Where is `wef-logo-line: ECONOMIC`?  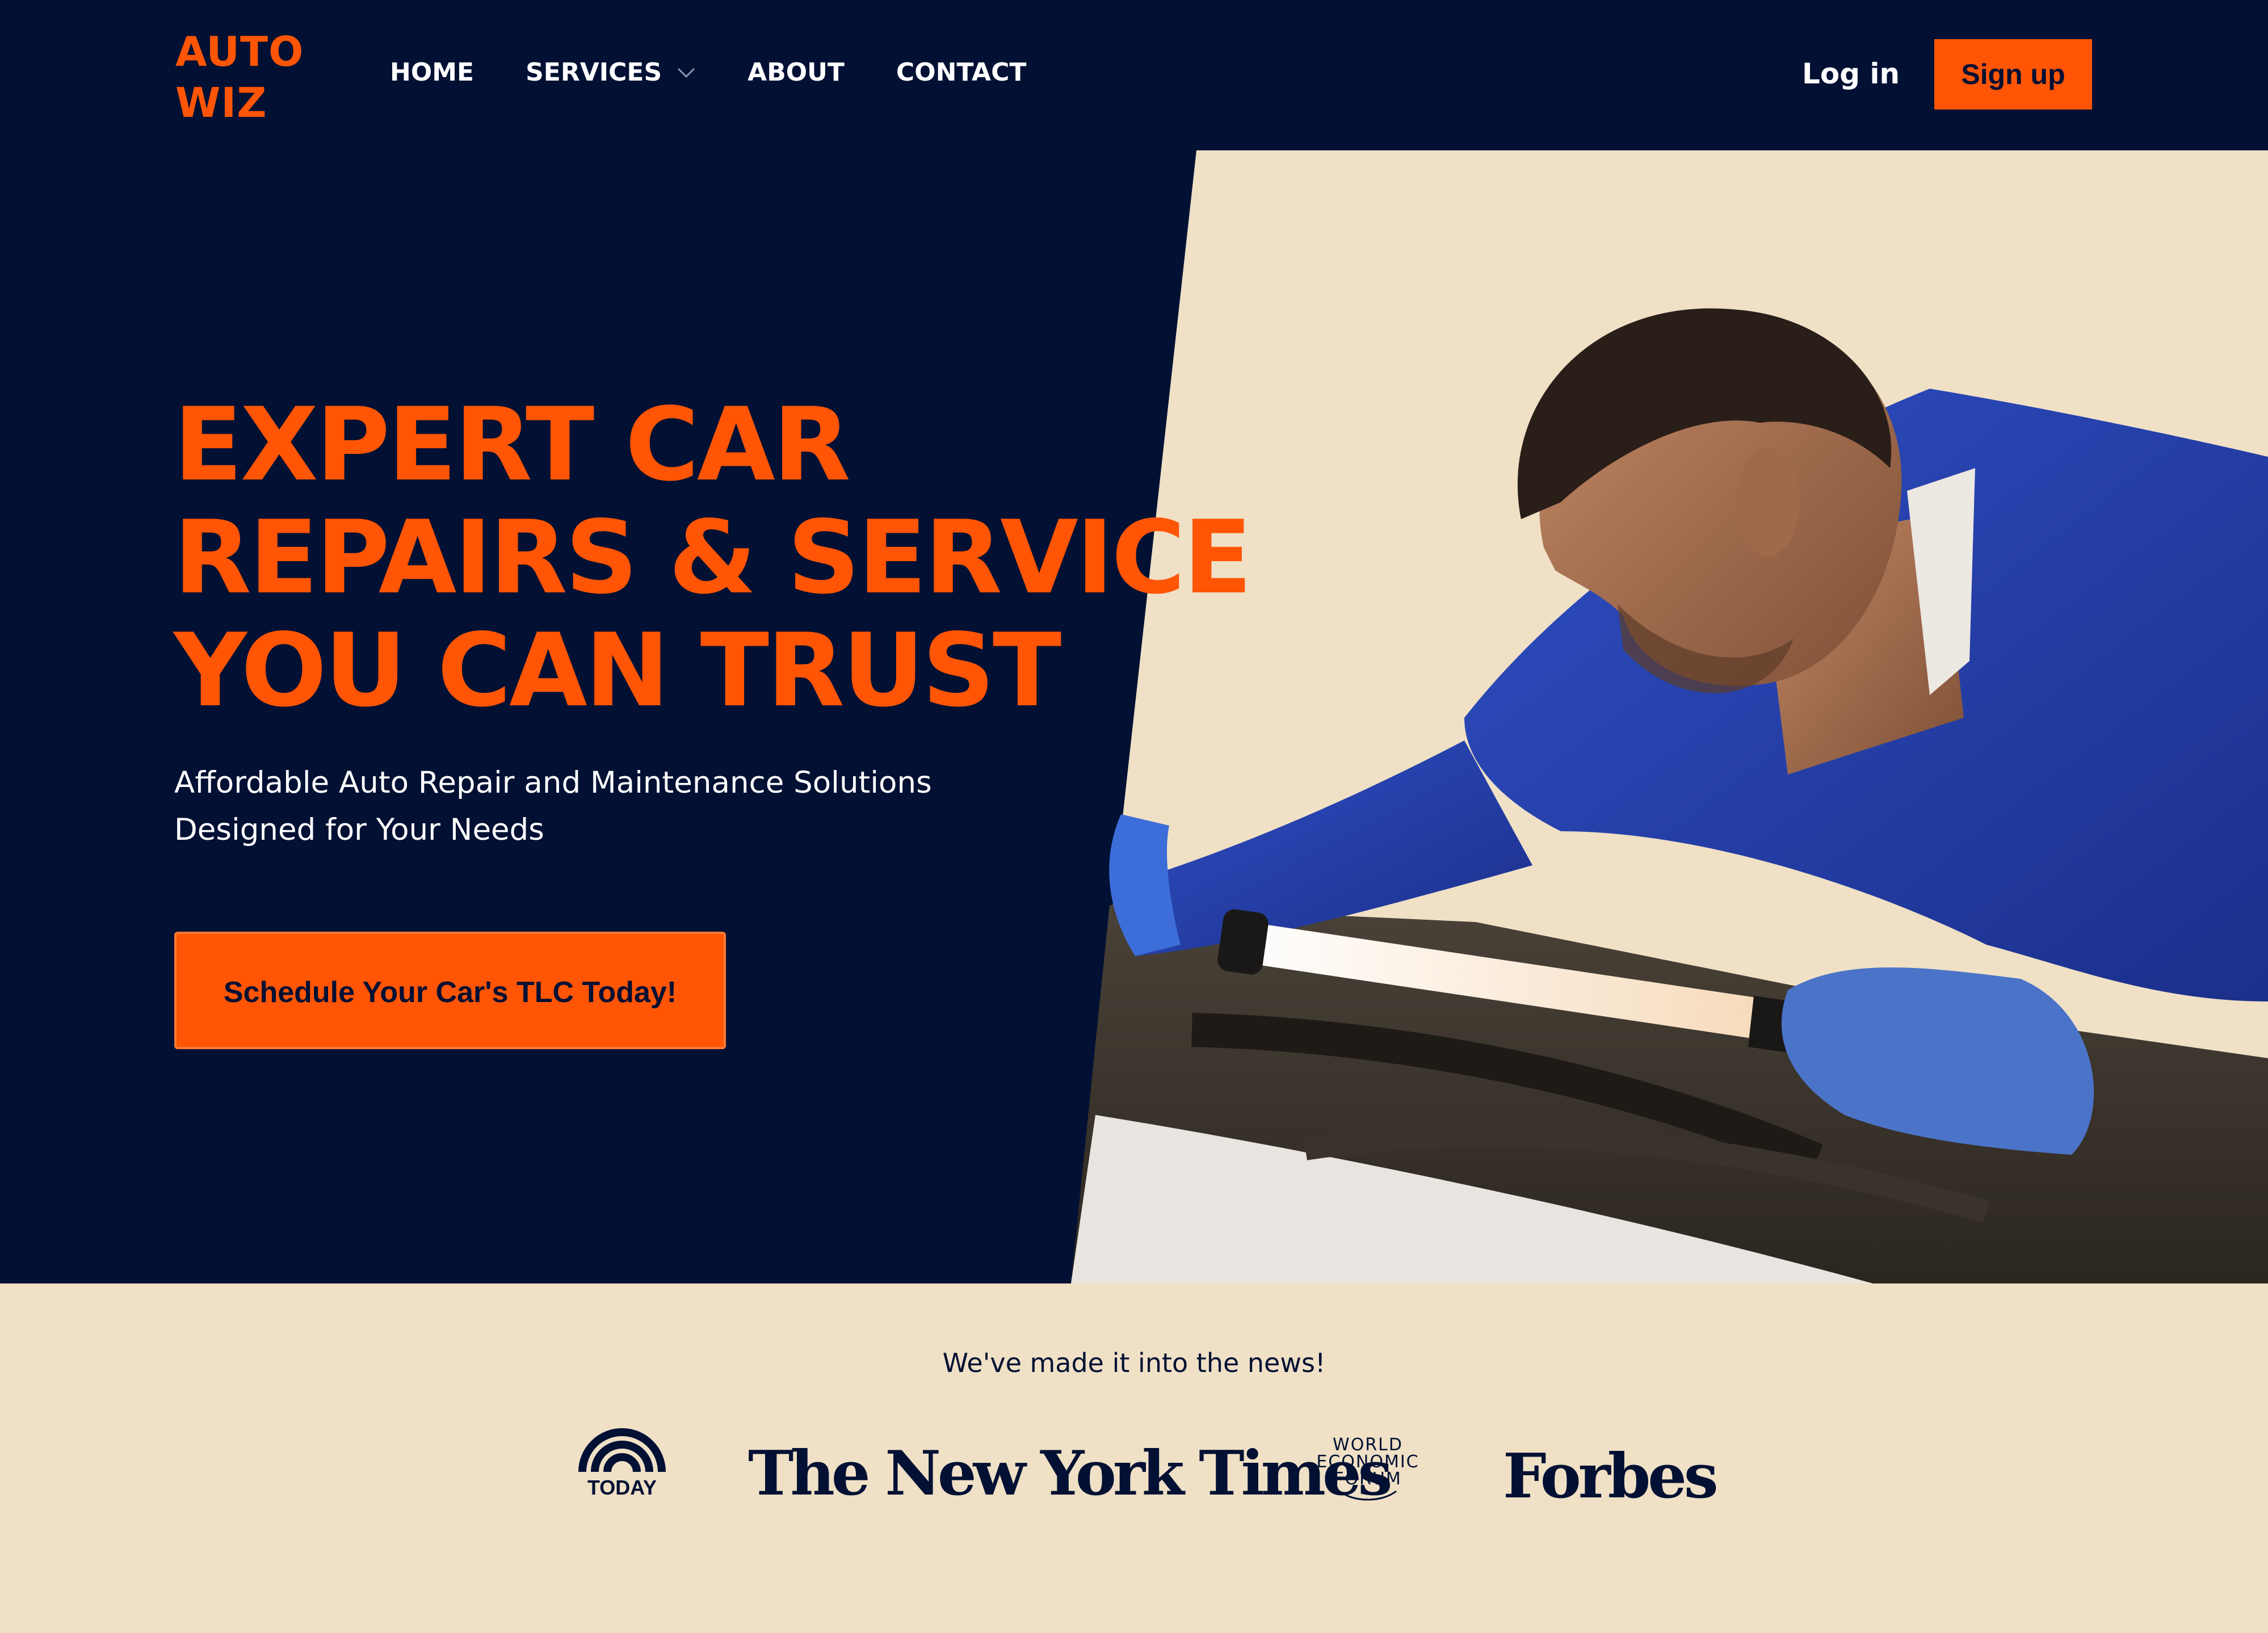
wef-logo-line: ECONOMIC is located at coordinates (1367, 1462).